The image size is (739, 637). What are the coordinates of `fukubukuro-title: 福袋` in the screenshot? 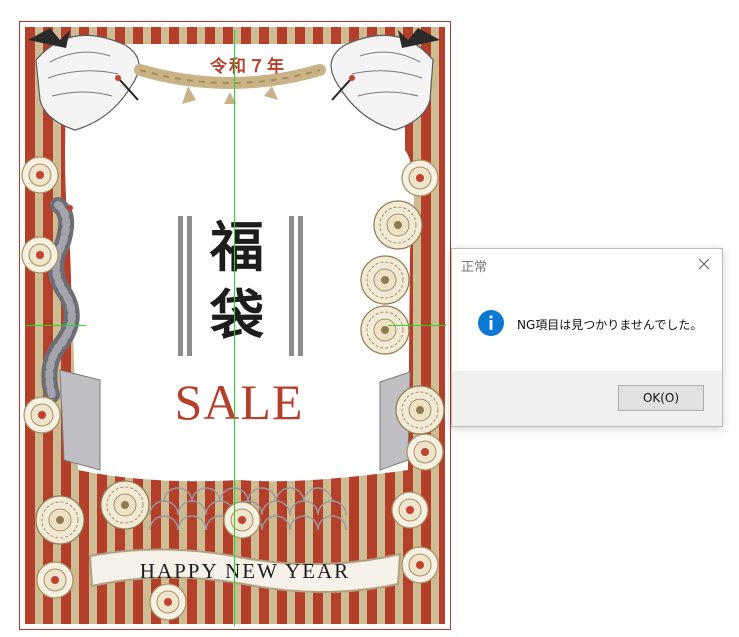 It's located at (237, 281).